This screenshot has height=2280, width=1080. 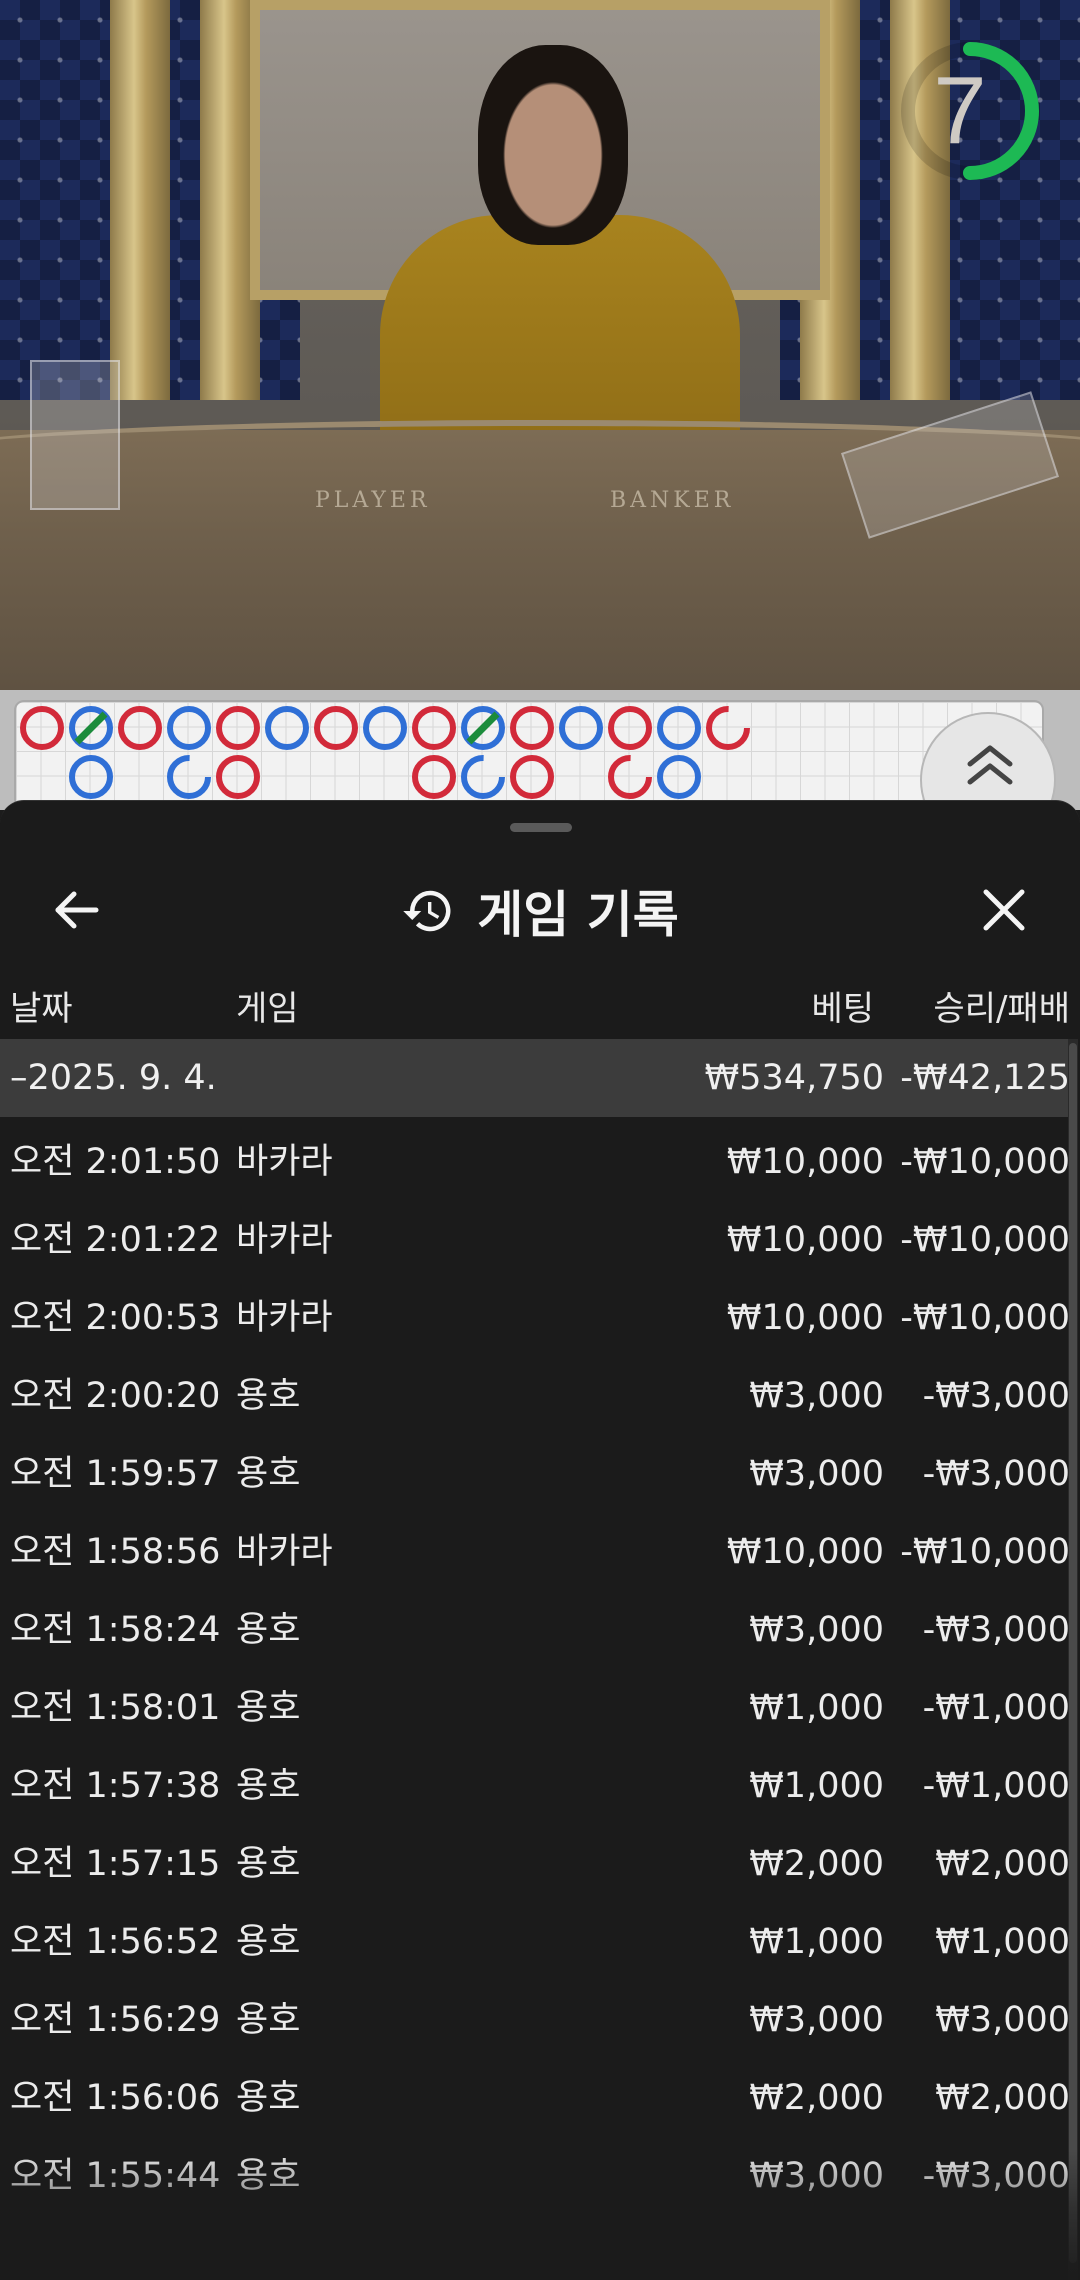 What do you see at coordinates (535, 1864) in the screenshot?
I see `history-row: 오전 1:57:15 용호 ₩2,000 ₩2,000` at bounding box center [535, 1864].